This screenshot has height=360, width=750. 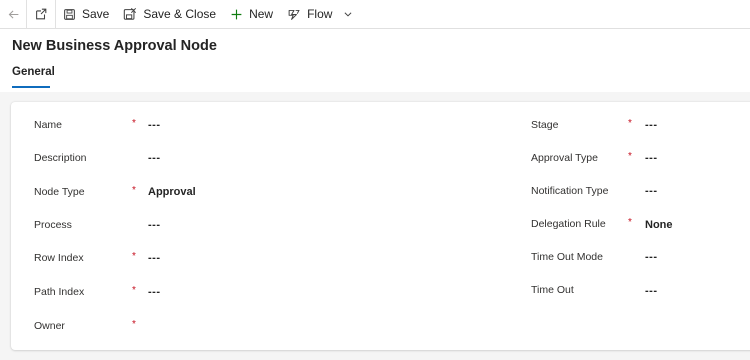 I want to click on description-label: Description, so click(x=60, y=158).